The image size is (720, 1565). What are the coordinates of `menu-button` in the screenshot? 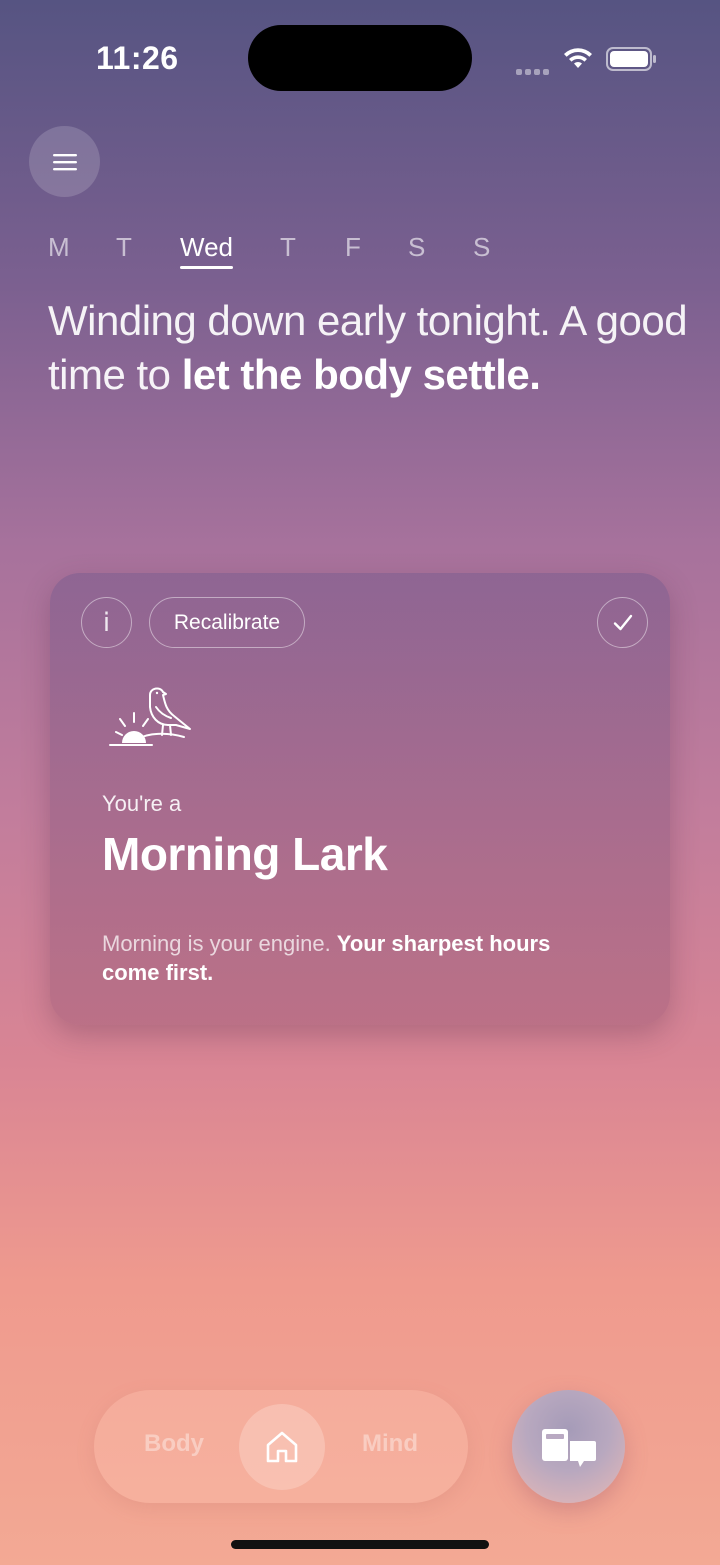 It's located at (64, 161).